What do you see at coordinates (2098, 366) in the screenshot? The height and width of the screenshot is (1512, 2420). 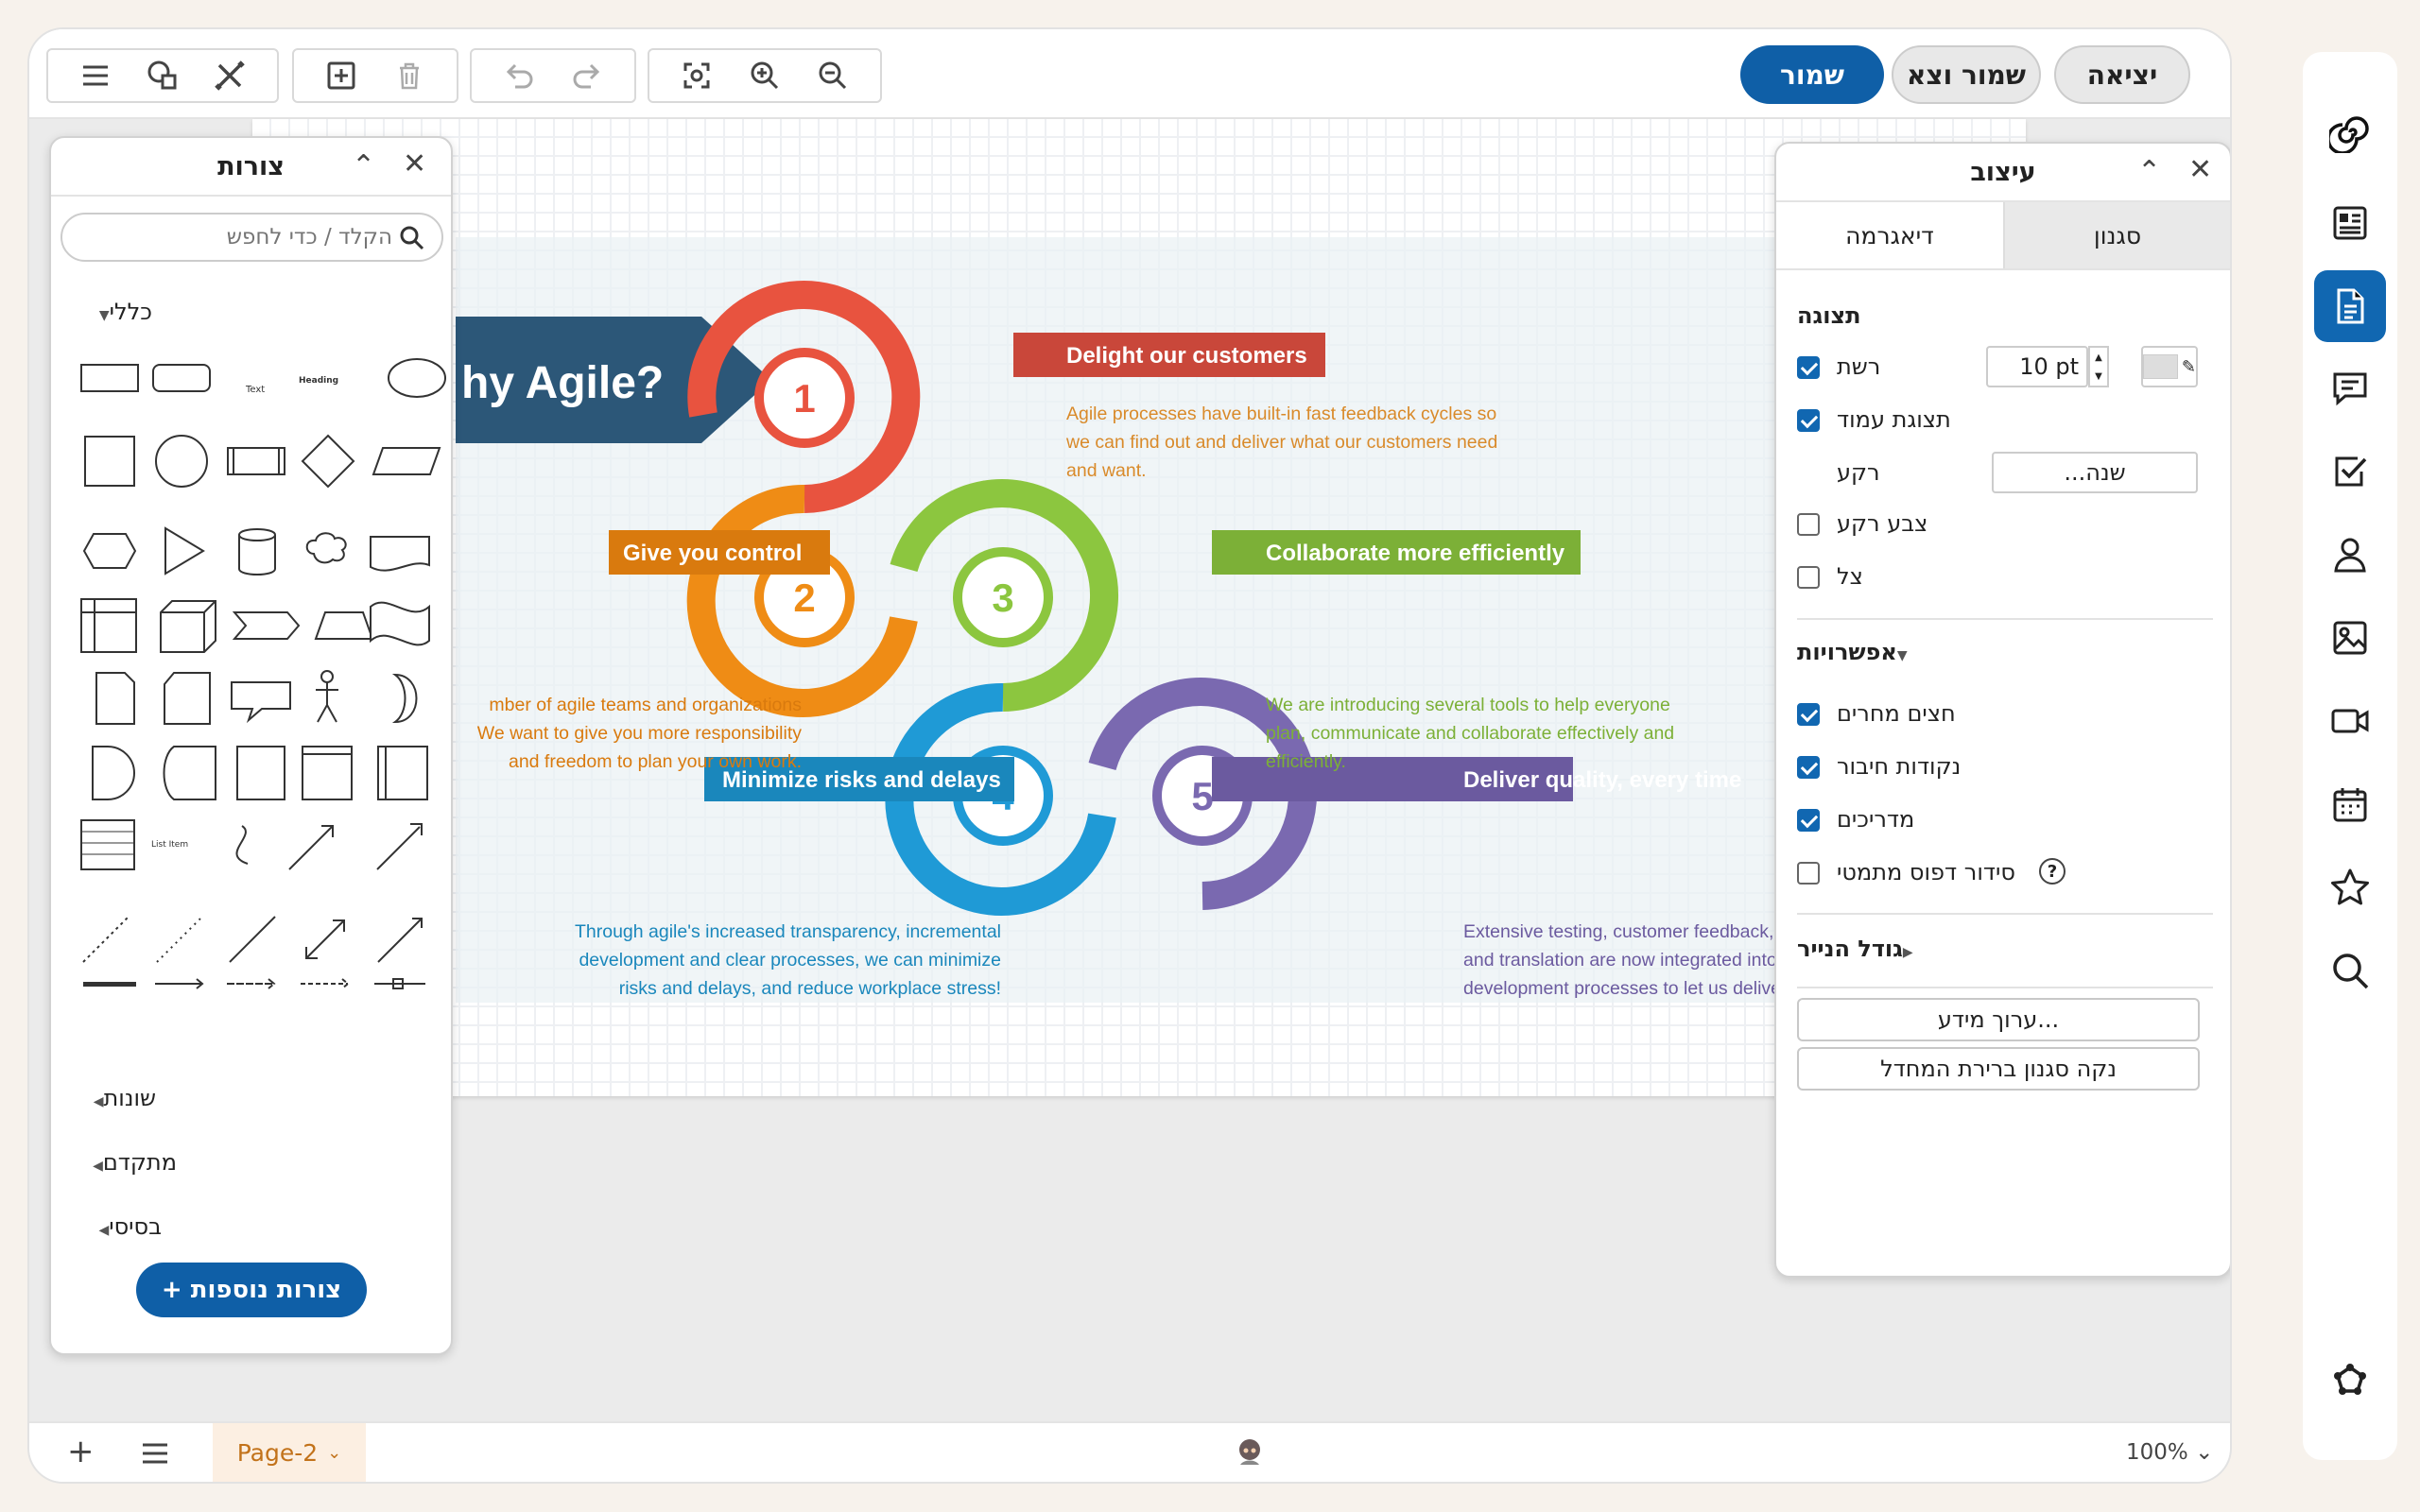 I see `grid-size-stepper: ▲ ▼` at bounding box center [2098, 366].